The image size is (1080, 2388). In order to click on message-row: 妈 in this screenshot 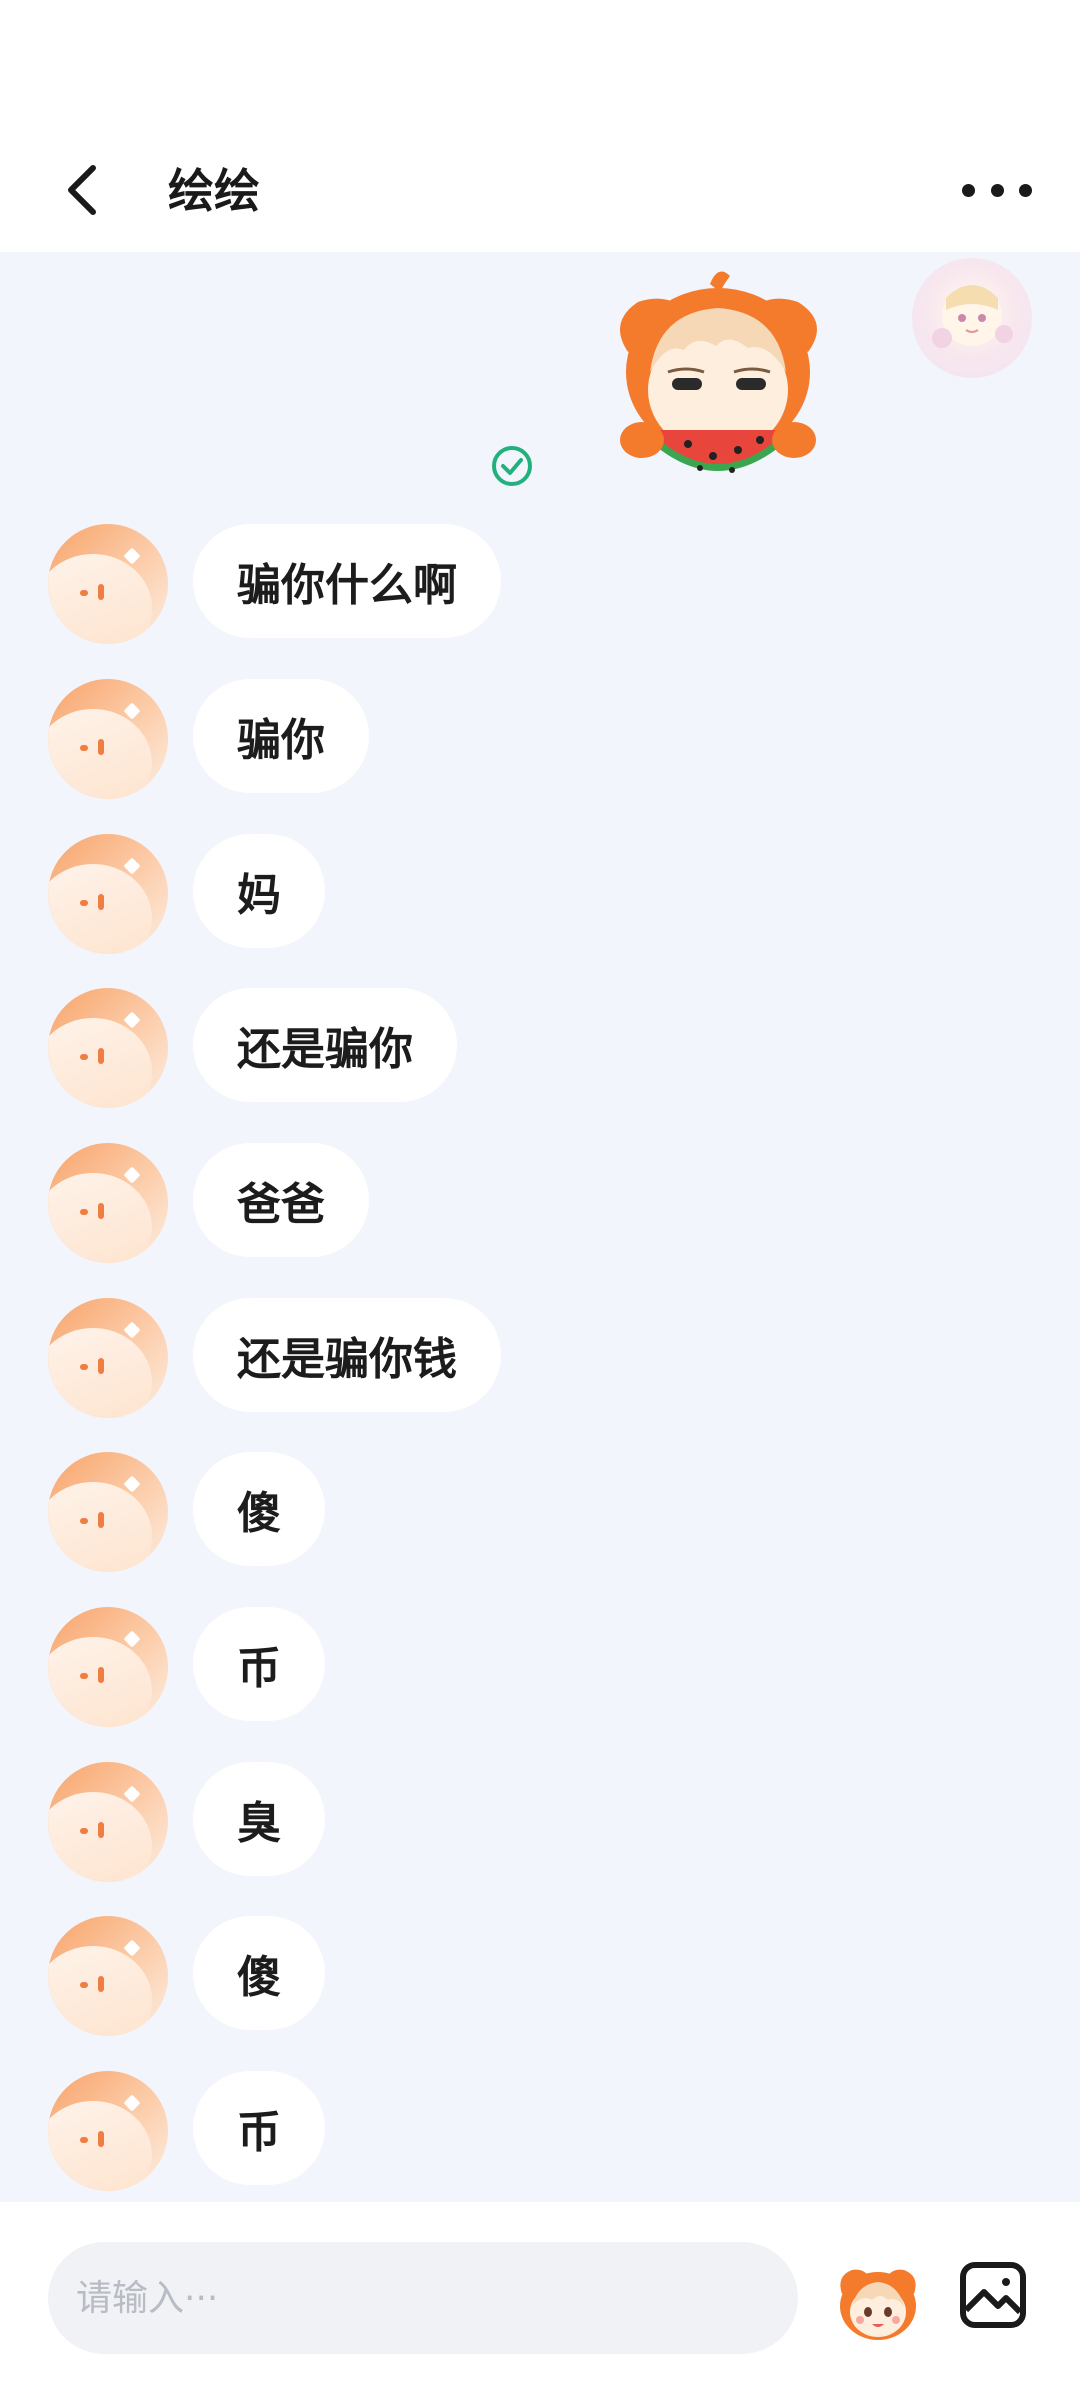, I will do `click(398, 895)`.